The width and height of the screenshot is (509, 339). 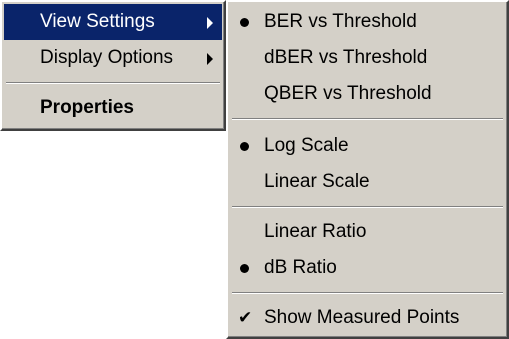 I want to click on menu-item-qber-vs-threshold: QBER vs Threshold, so click(x=367, y=94).